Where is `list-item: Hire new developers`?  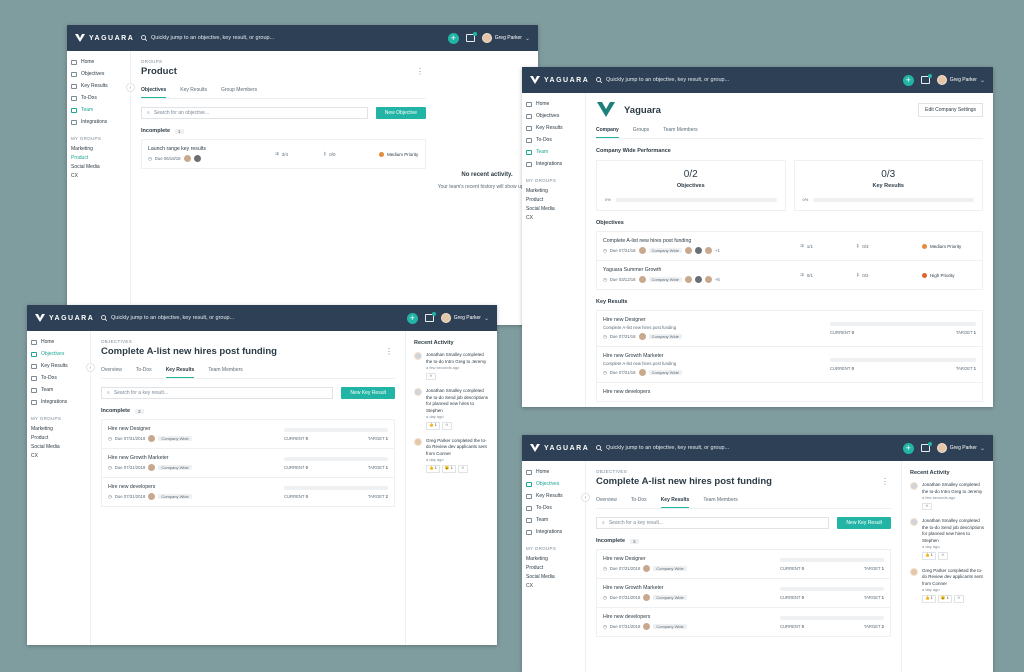 list-item: Hire new developers is located at coordinates (789, 392).